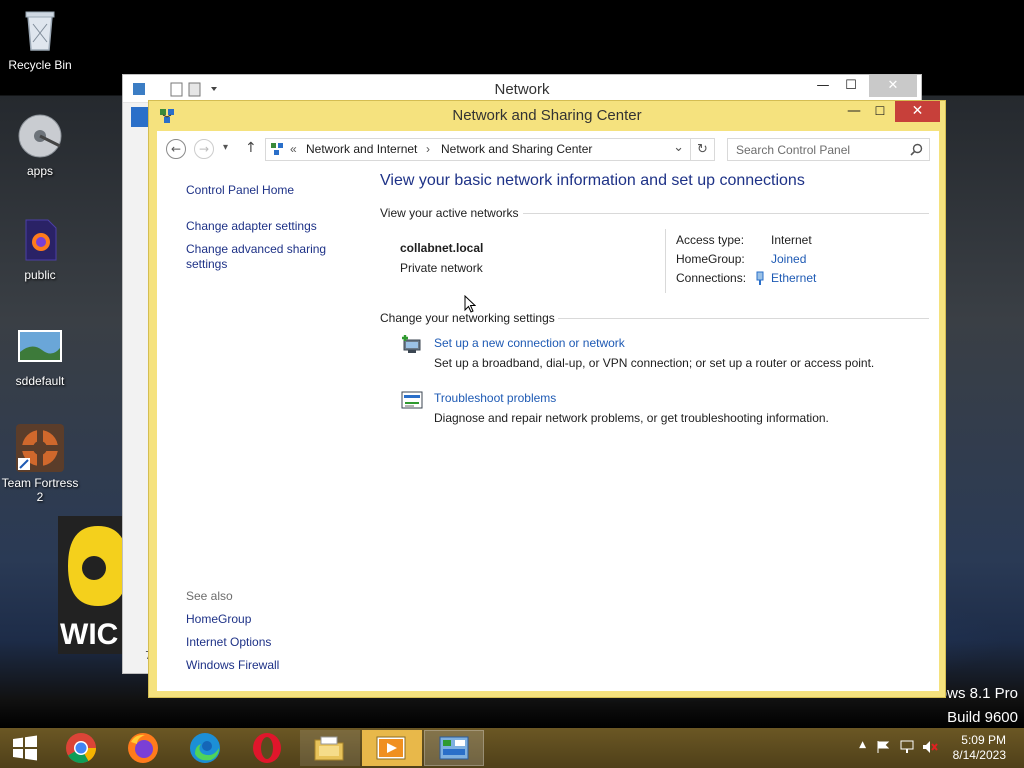 The image size is (1024, 768). Describe the element at coordinates (703, 149) in the screenshot. I see `refresh-button: ↻` at that location.